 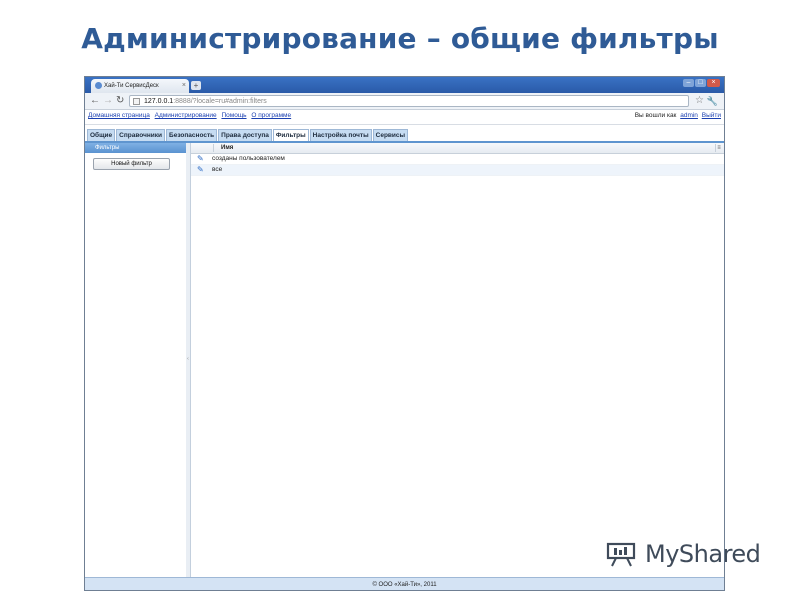 What do you see at coordinates (98, 85) in the screenshot?
I see `favicon-icon` at bounding box center [98, 85].